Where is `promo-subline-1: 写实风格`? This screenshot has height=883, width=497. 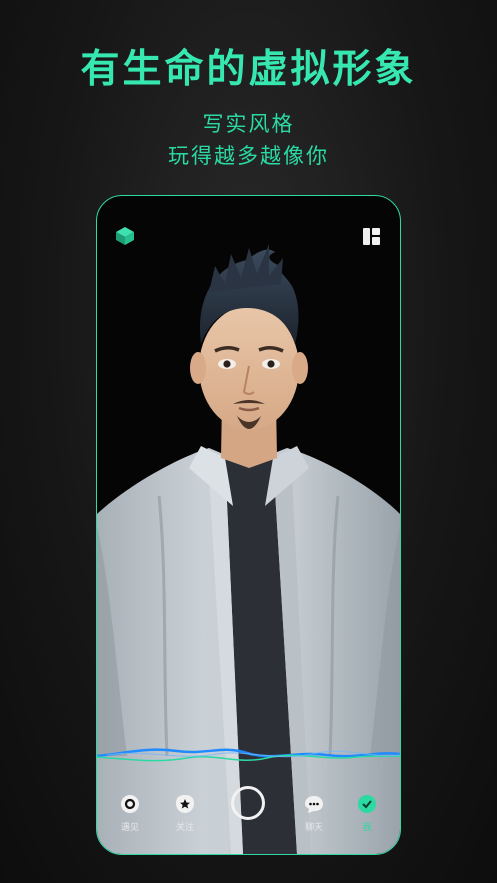
promo-subline-1: 写实风格 is located at coordinates (248, 124).